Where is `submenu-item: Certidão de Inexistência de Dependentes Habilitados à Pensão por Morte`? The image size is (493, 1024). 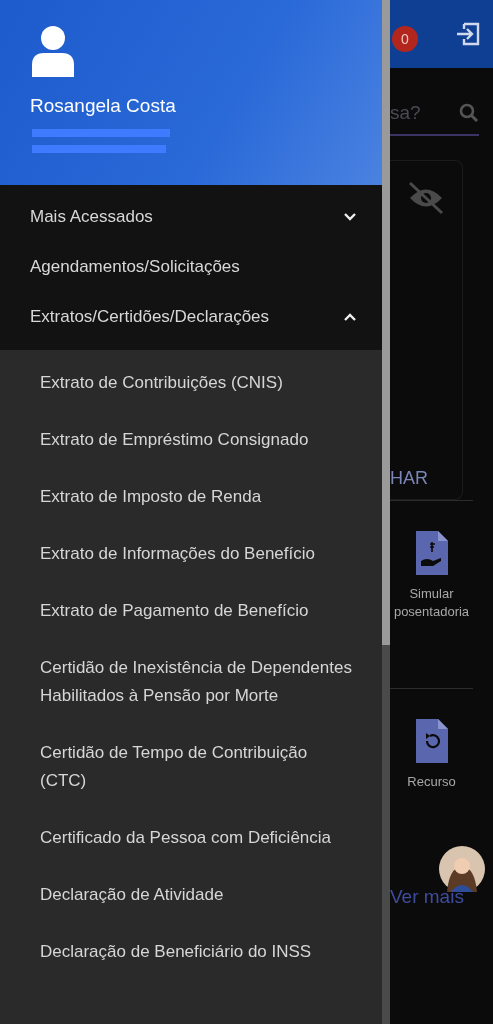
submenu-item: Certidão de Inexistência de Dependentes Habilitados à Pensão por Morte is located at coordinates (191, 681).